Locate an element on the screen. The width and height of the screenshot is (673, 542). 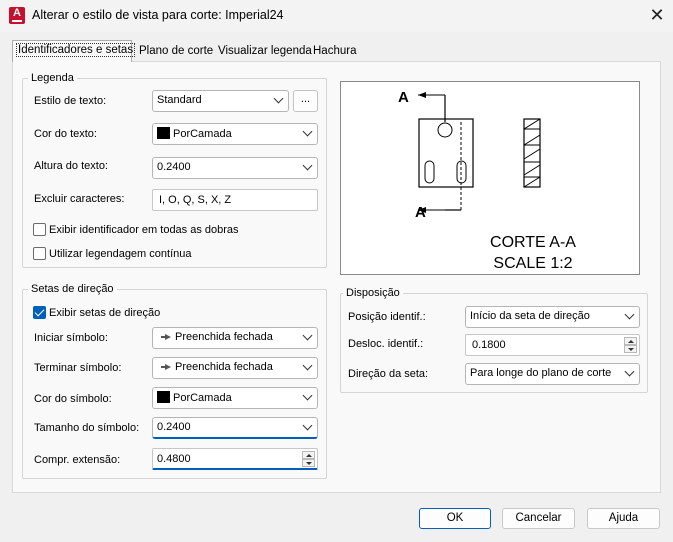
show-all-bends-checkbox is located at coordinates (39, 229).